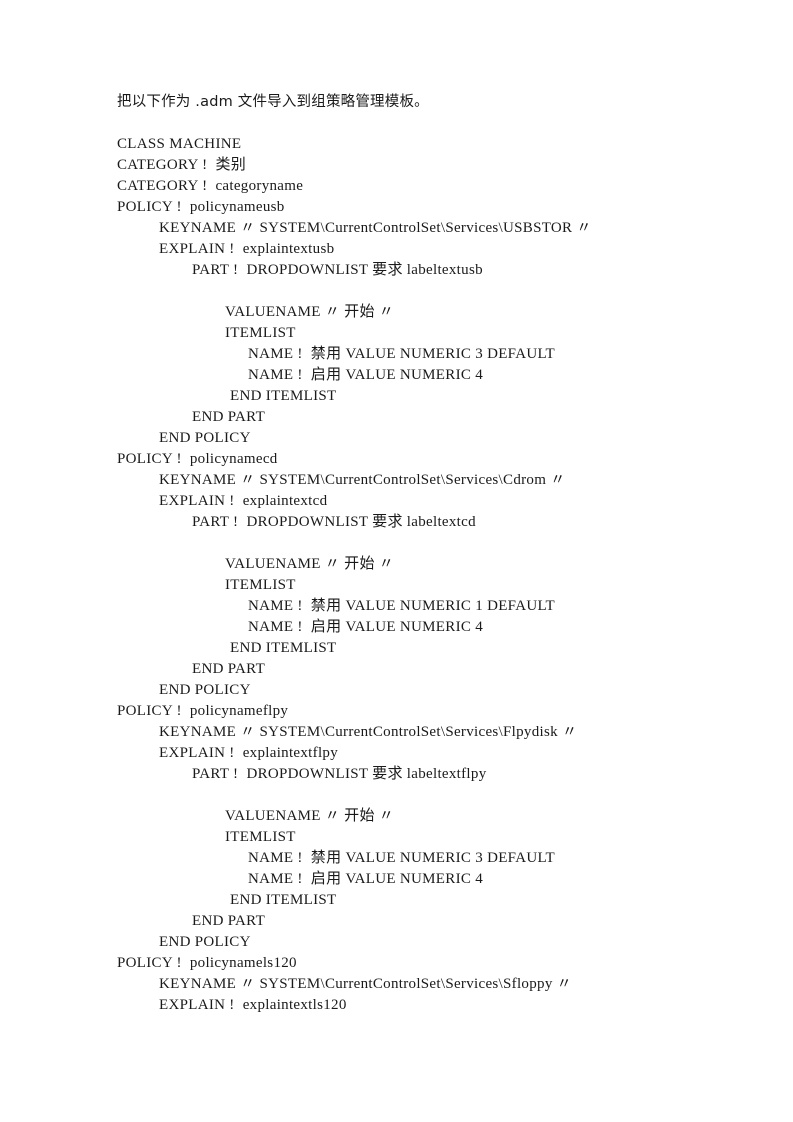 This screenshot has width=793, height=1122. Describe the element at coordinates (273, 102) in the screenshot. I see `intro-paragraph: 把以下作为 .adm 文件导入到组策略管理模板。` at that location.